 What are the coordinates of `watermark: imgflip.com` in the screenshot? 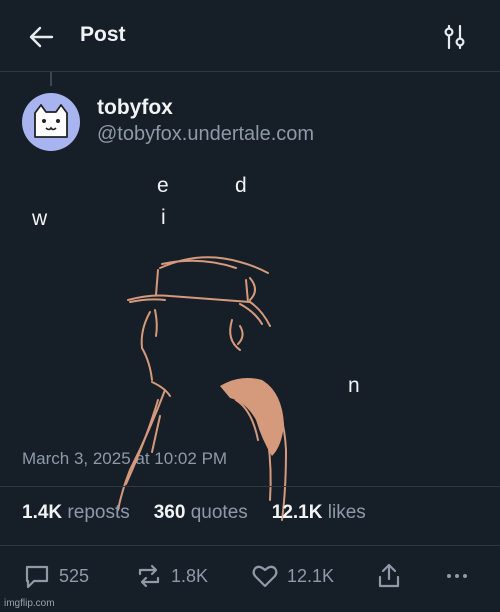 It's located at (29, 603).